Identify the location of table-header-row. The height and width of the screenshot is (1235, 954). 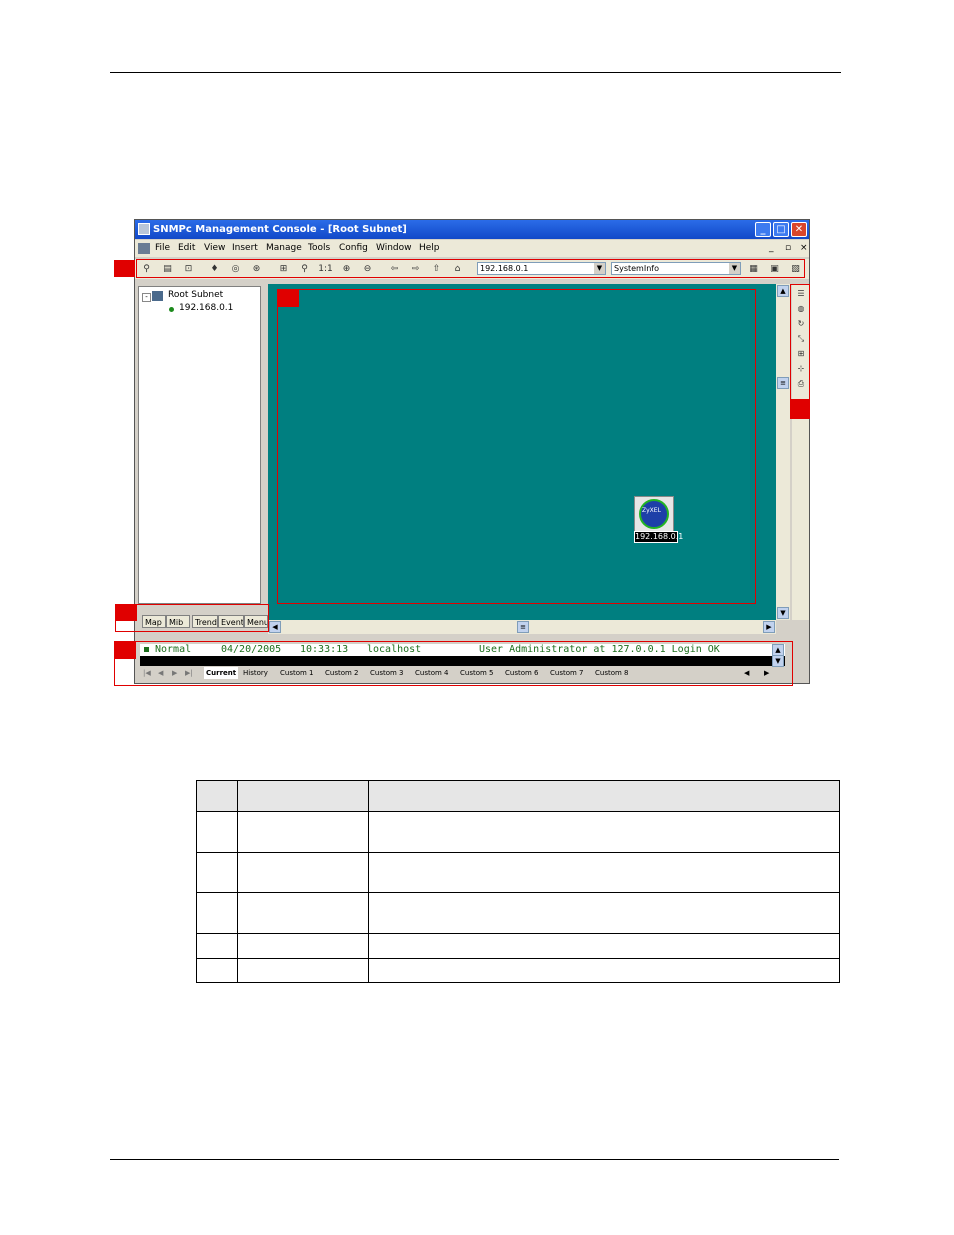
(518, 796).